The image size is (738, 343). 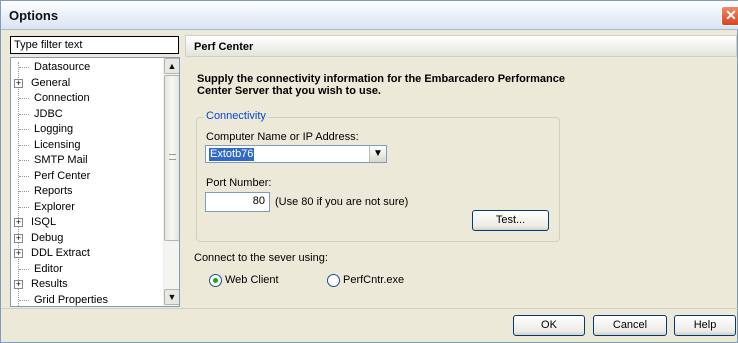 What do you see at coordinates (54, 206) in the screenshot?
I see `tree-item-label: Explorer` at bounding box center [54, 206].